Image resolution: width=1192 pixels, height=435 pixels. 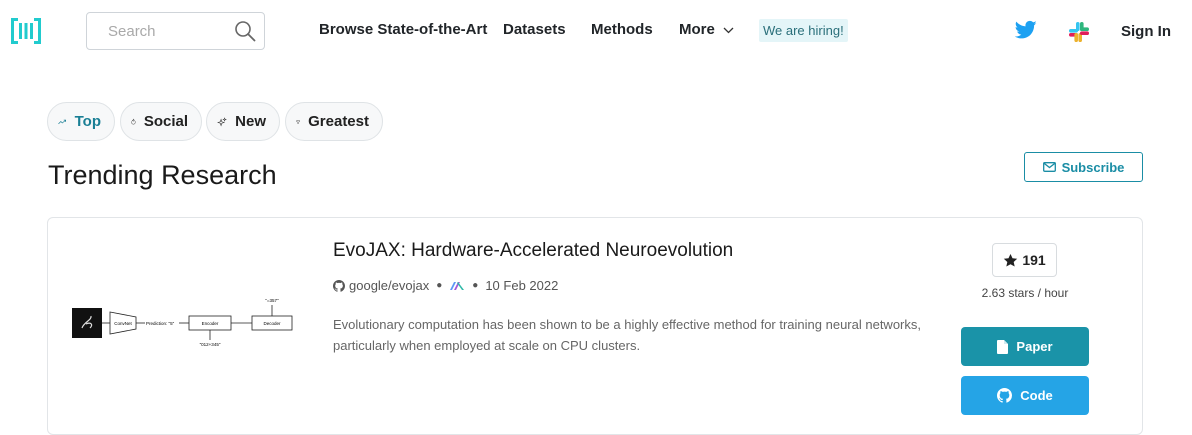 I want to click on search-box, so click(x=175, y=31).